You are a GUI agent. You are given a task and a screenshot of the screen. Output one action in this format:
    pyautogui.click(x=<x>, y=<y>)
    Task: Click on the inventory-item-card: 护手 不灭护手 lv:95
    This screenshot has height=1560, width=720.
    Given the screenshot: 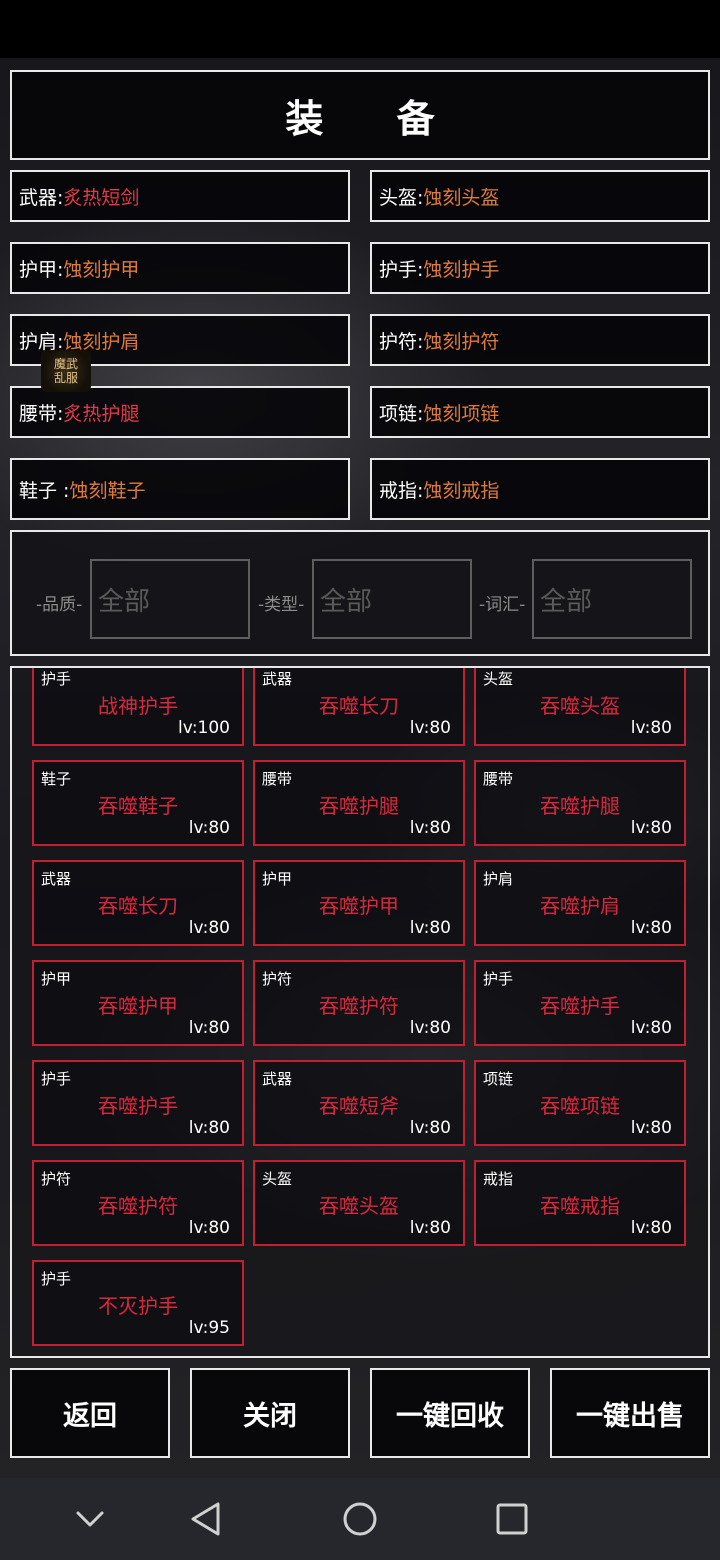 What is the action you would take?
    pyautogui.click(x=138, y=1303)
    